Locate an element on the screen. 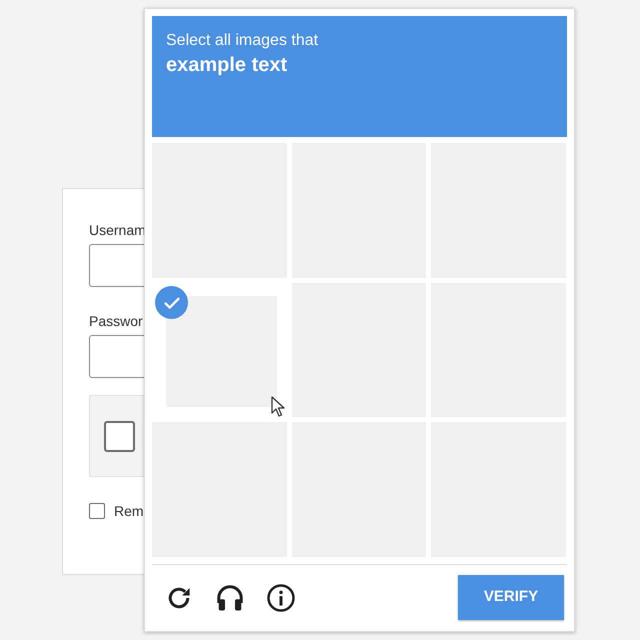  target-text: example text is located at coordinates (227, 65).